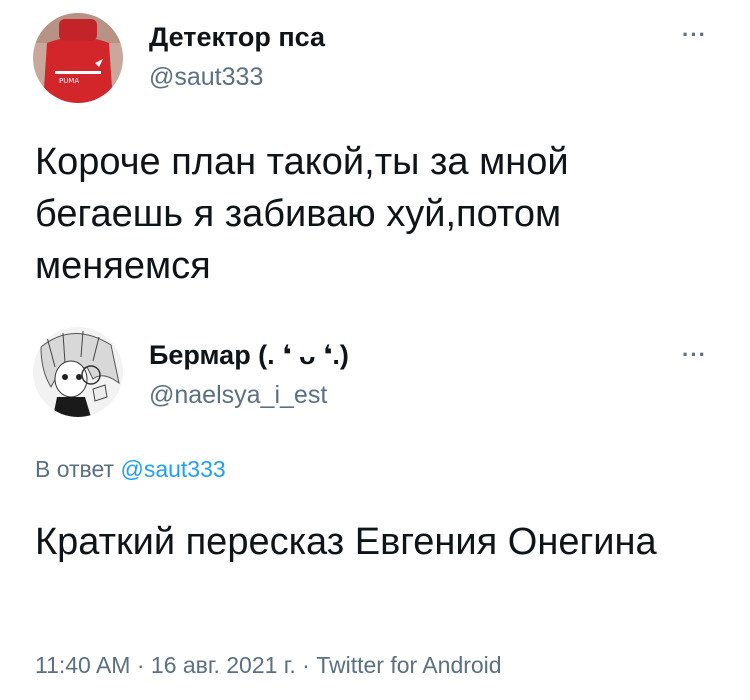 This screenshot has height=700, width=750. What do you see at coordinates (172, 469) in the screenshot?
I see `reply-to-link: @saut333` at bounding box center [172, 469].